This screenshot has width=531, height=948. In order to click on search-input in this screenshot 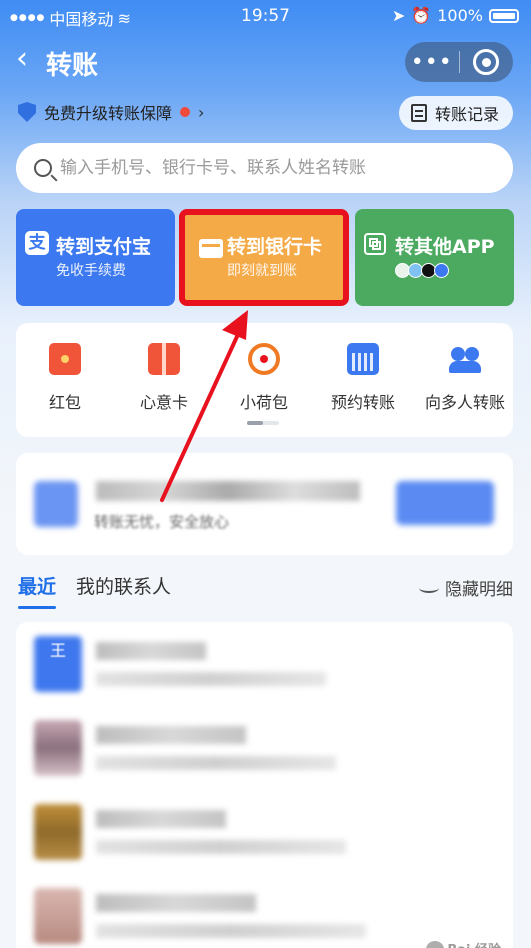, I will do `click(270, 168)`.